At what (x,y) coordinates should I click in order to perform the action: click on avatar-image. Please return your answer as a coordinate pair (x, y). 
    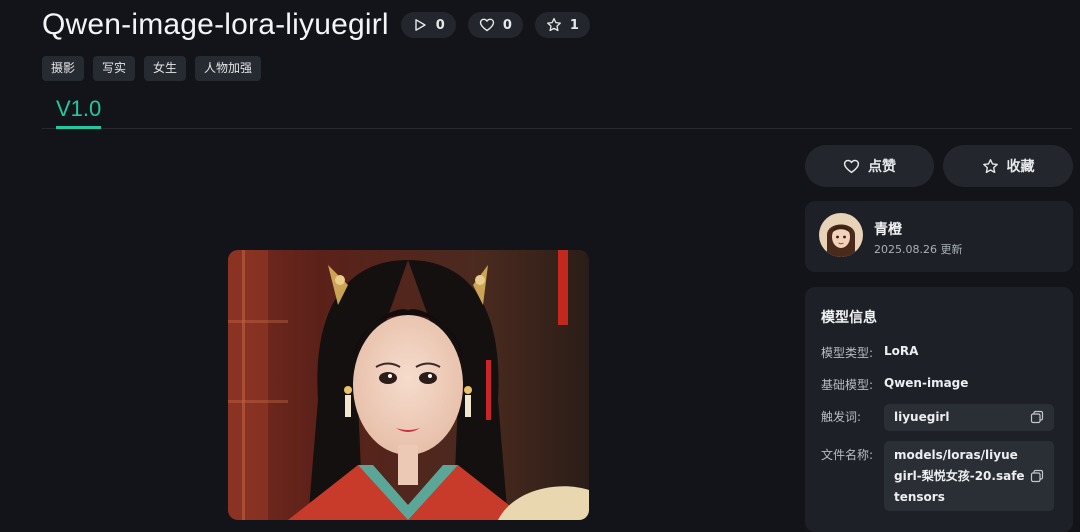
    Looking at the image, I should click on (841, 235).